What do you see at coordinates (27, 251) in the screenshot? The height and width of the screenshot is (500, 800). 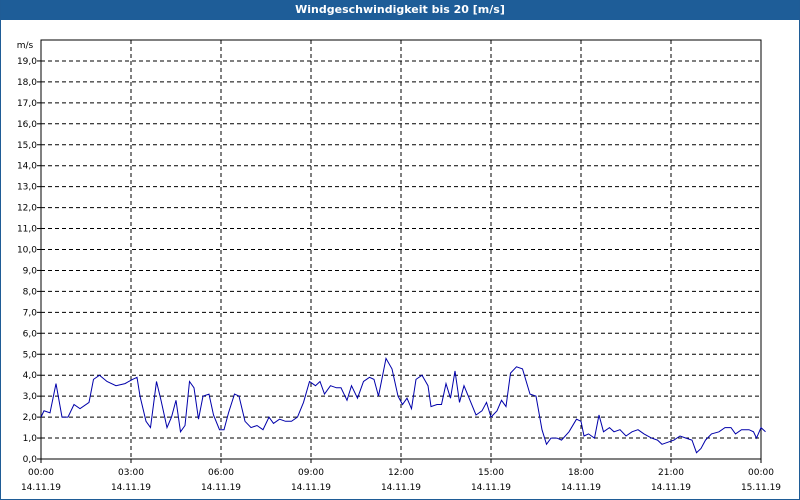 I see `y-tick-label: 10,0` at bounding box center [27, 251].